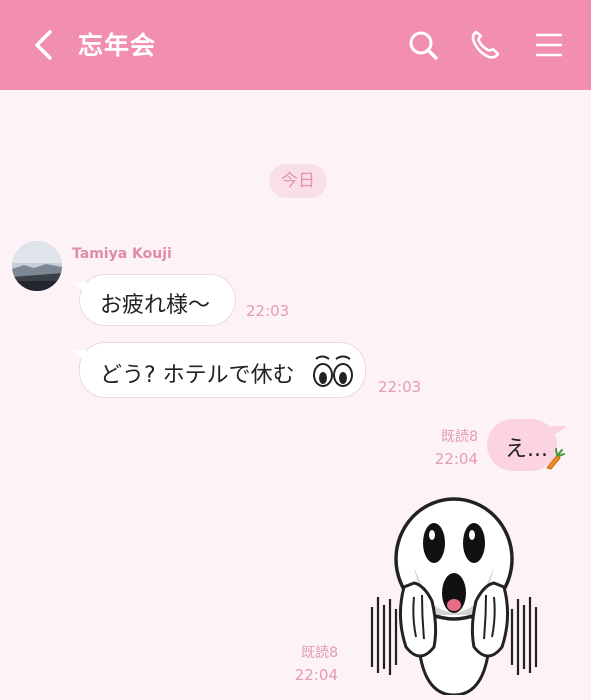 The height and width of the screenshot is (700, 591). I want to click on phone-icon, so click(485, 45).